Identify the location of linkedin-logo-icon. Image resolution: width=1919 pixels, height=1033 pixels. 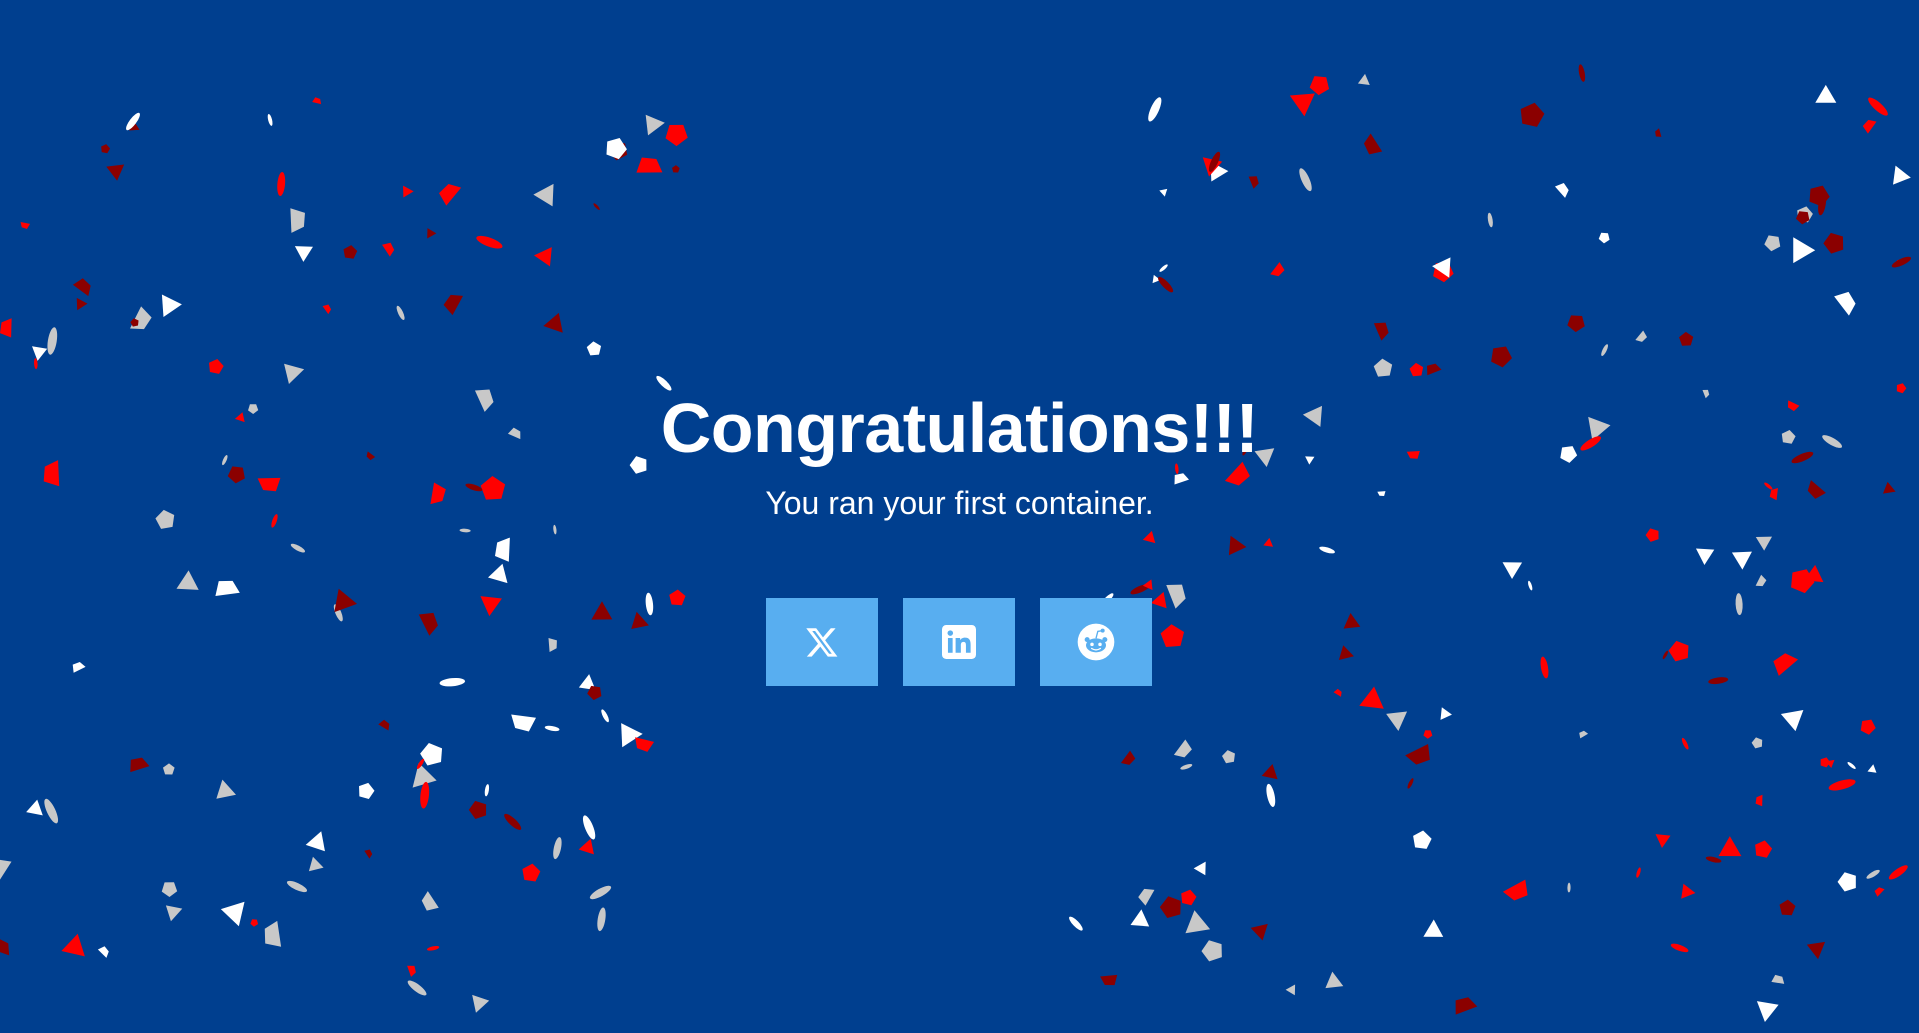
(959, 642).